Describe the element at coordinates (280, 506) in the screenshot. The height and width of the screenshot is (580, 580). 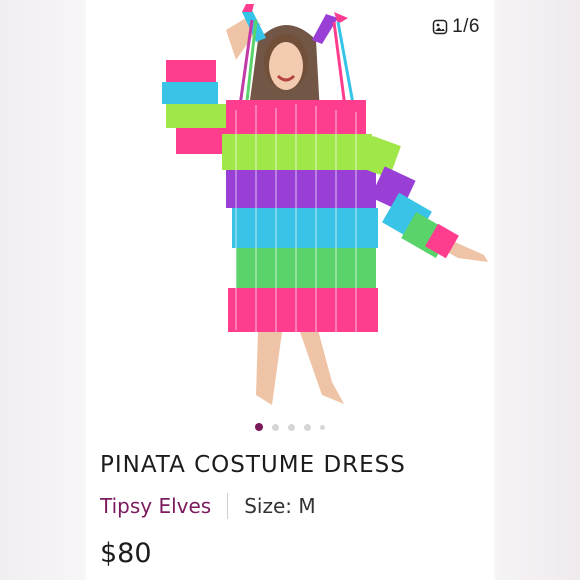
I see `size-label: Size: M` at that location.